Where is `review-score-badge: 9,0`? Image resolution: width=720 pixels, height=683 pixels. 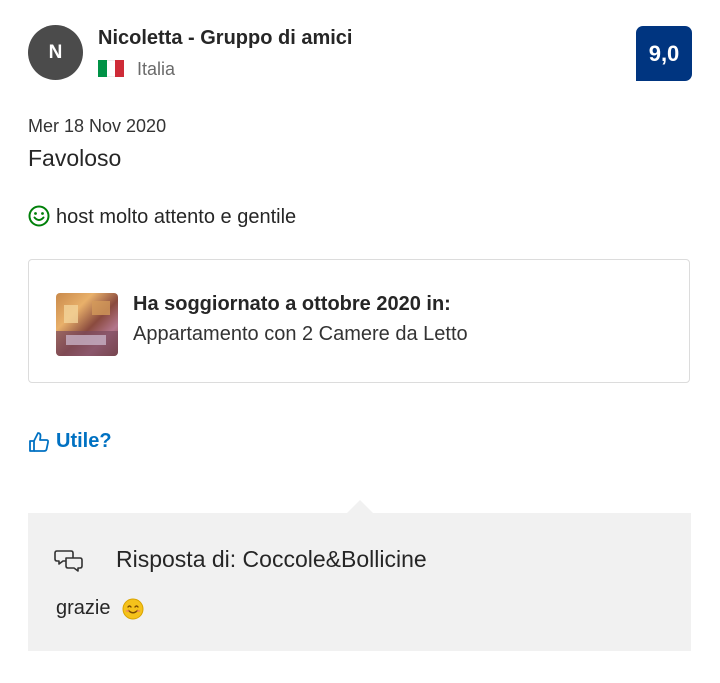 review-score-badge: 9,0 is located at coordinates (664, 53).